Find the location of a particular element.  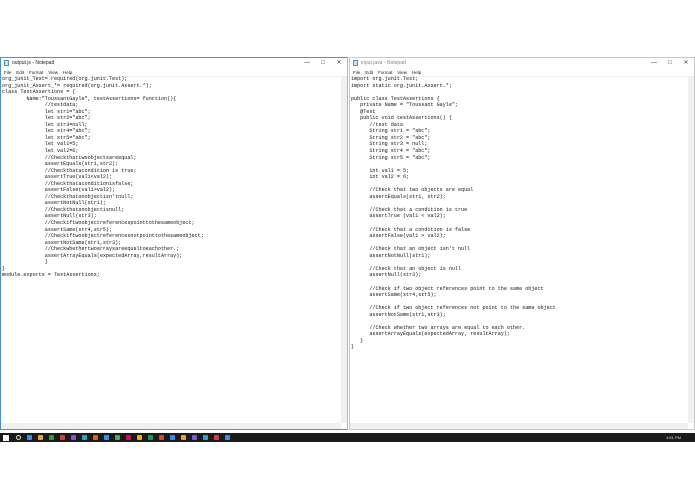

title-bar: output.js - Notepad — □ ✕ is located at coordinates (174, 63).